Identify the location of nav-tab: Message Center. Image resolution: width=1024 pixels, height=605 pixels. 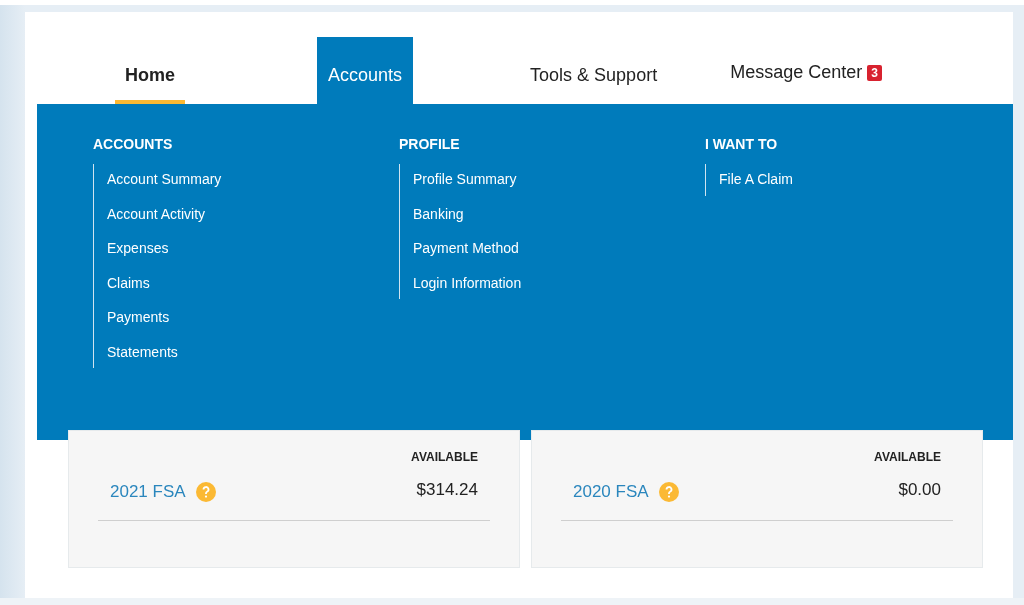
(796, 72).